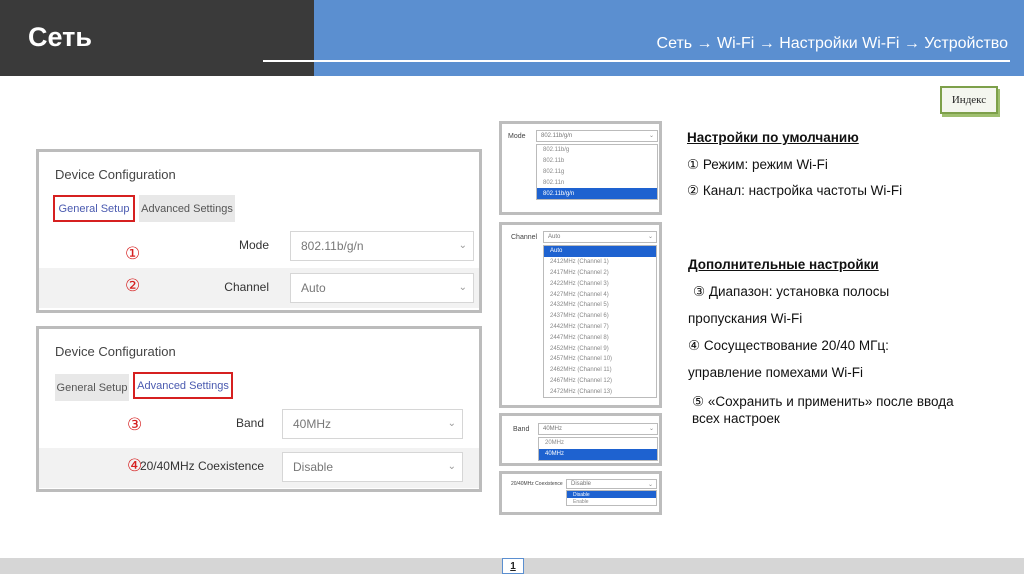 This screenshot has width=1024, height=574. Describe the element at coordinates (600, 262) in the screenshot. I see `dropdown-option: 2412MHz (Channel 1)` at that location.